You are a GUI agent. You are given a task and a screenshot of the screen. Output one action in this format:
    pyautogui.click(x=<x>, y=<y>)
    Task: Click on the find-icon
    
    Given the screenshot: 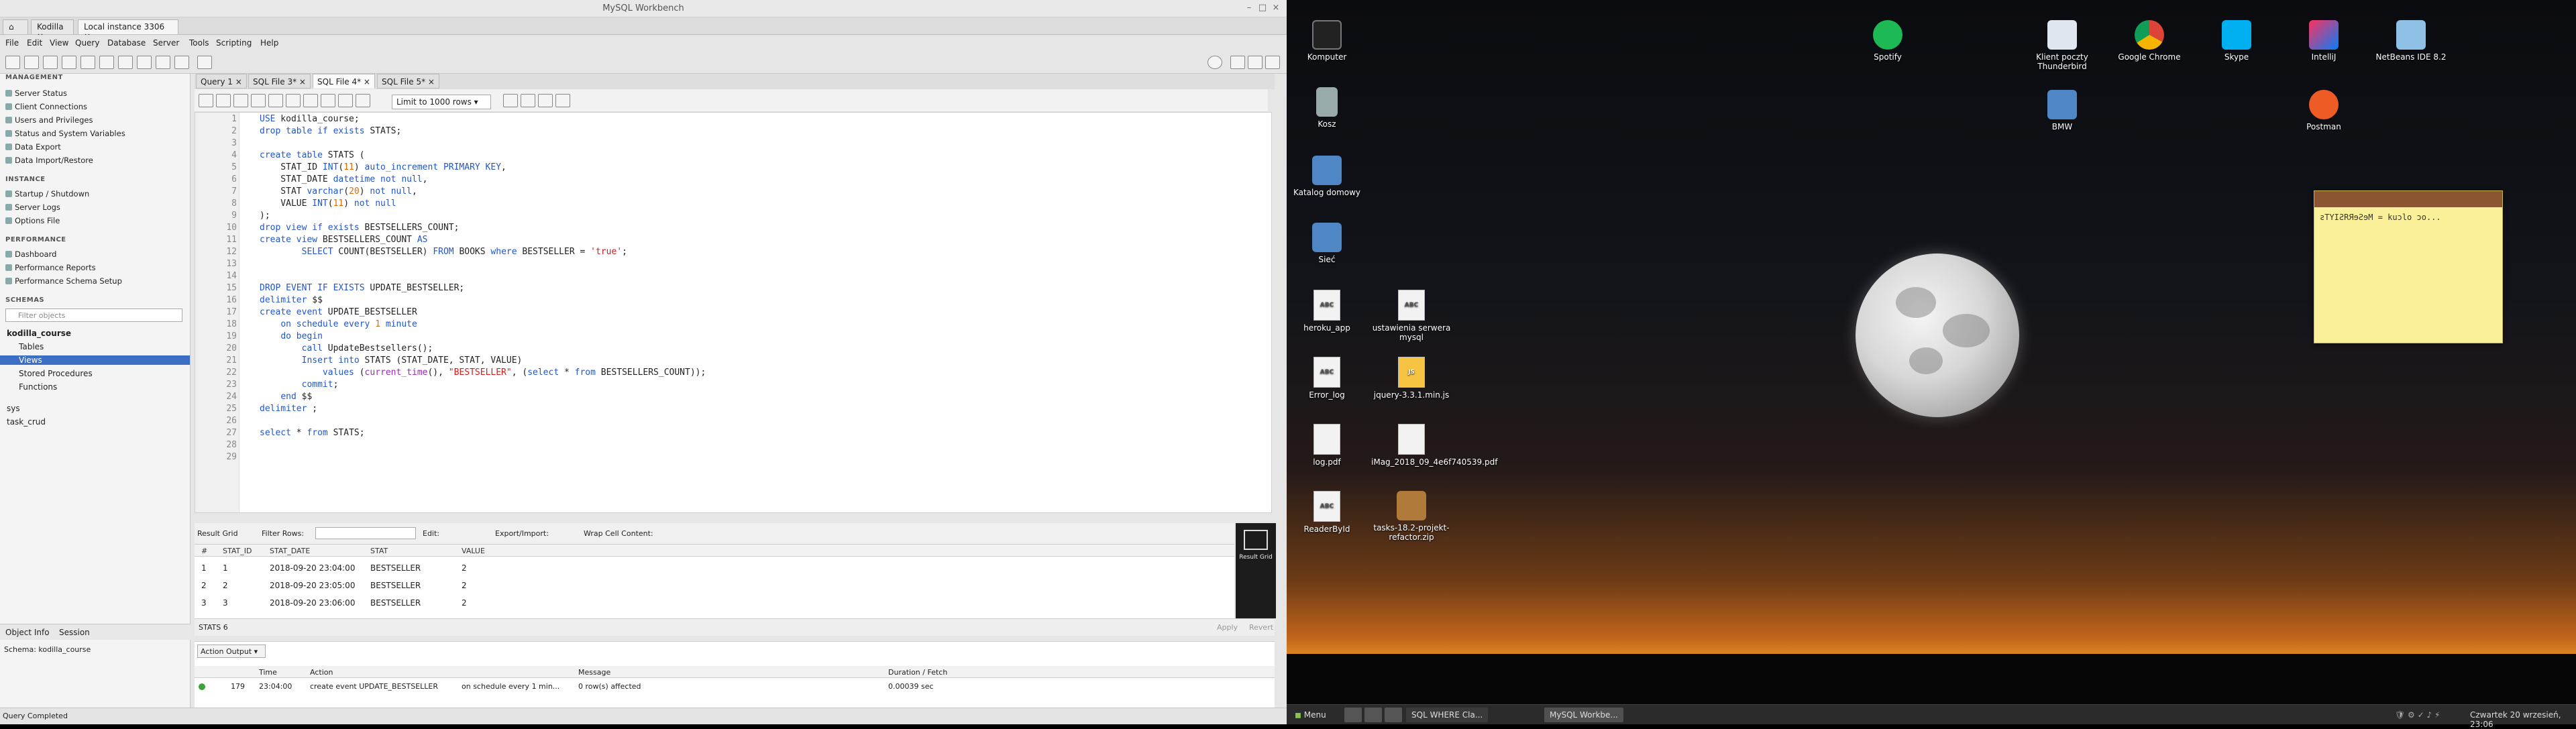 What is the action you would take?
    pyautogui.click(x=528, y=101)
    